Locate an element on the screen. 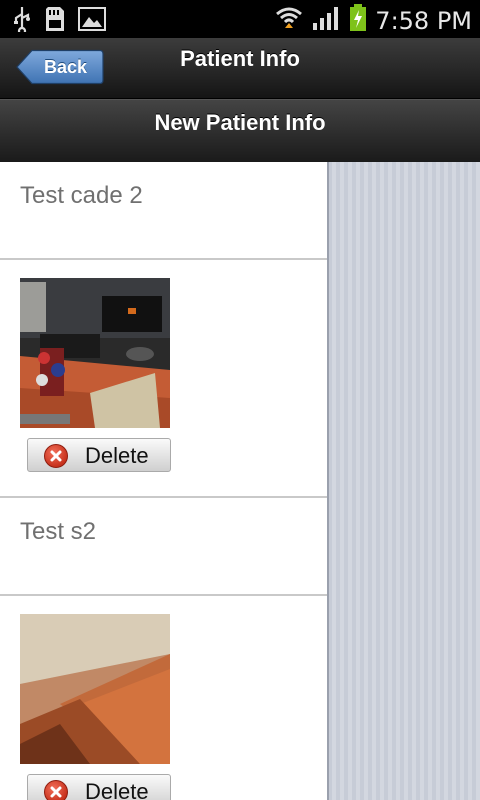 The image size is (480, 800). wifi-icon is located at coordinates (289, 20).